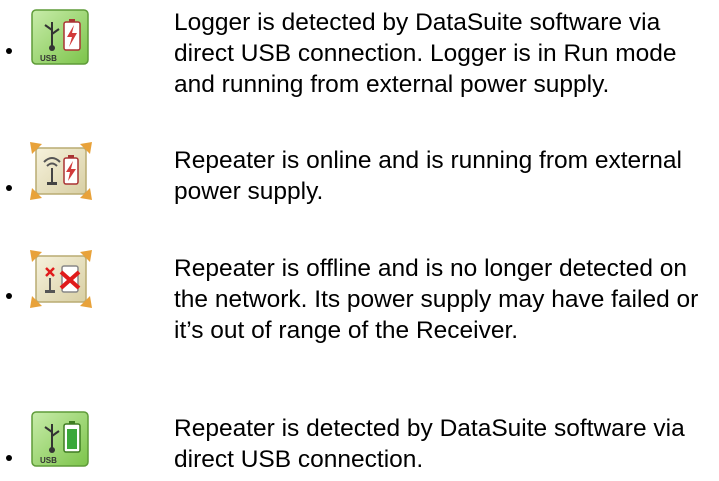 This screenshot has height=481, width=719. What do you see at coordinates (61, 37) in the screenshot?
I see `usb-logger-external-power-icon: USB` at bounding box center [61, 37].